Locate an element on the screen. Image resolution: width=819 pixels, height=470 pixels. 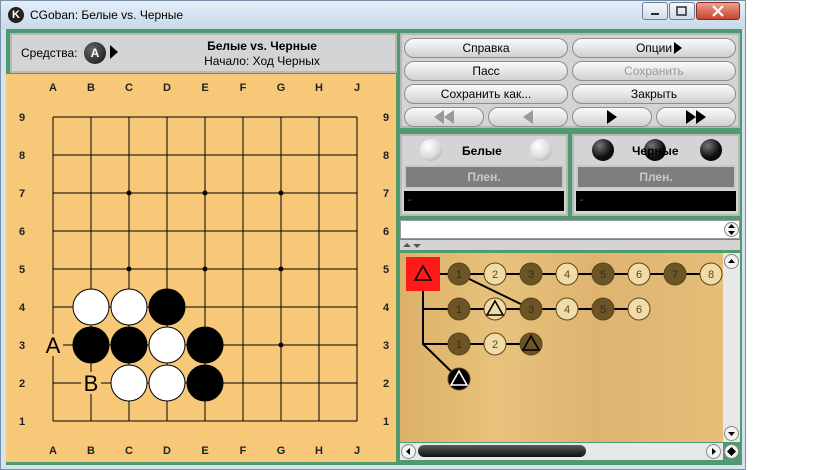
close-icon is located at coordinates (718, 11).